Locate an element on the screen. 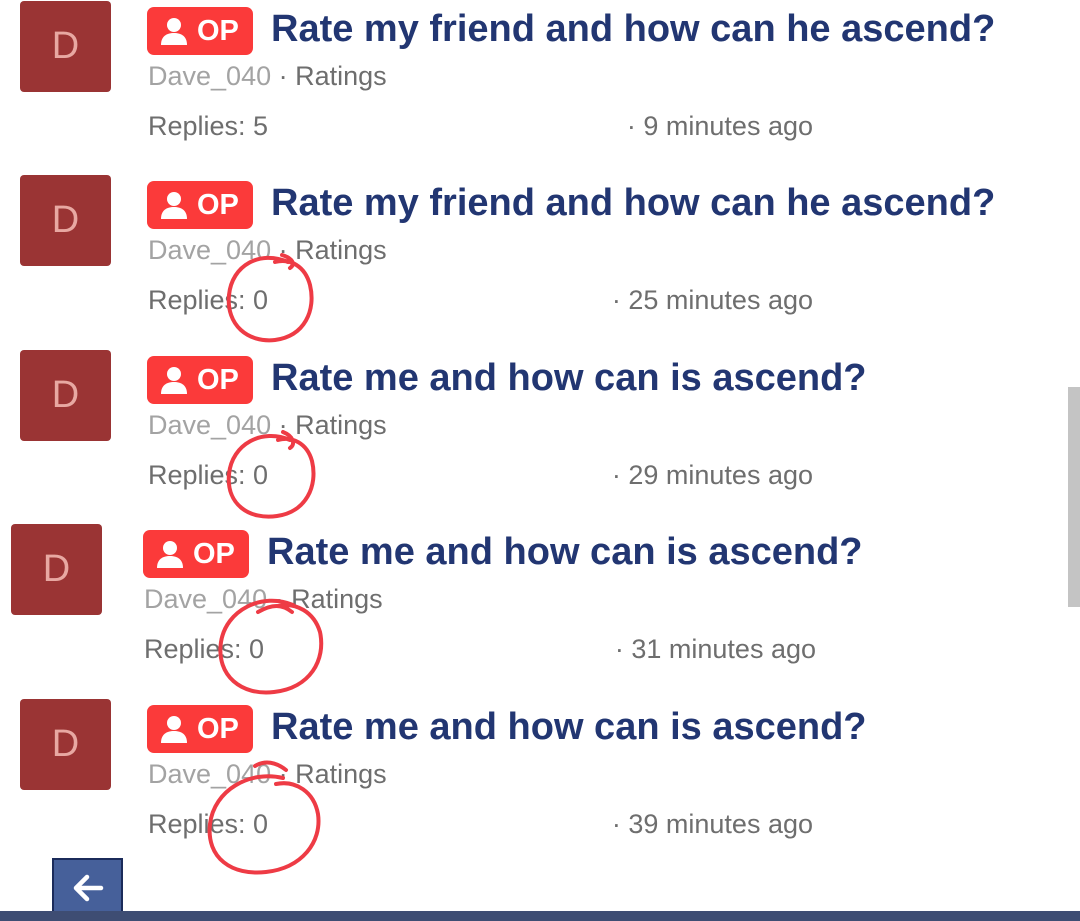  thread-time: · 39 minutes ago is located at coordinates (712, 824).